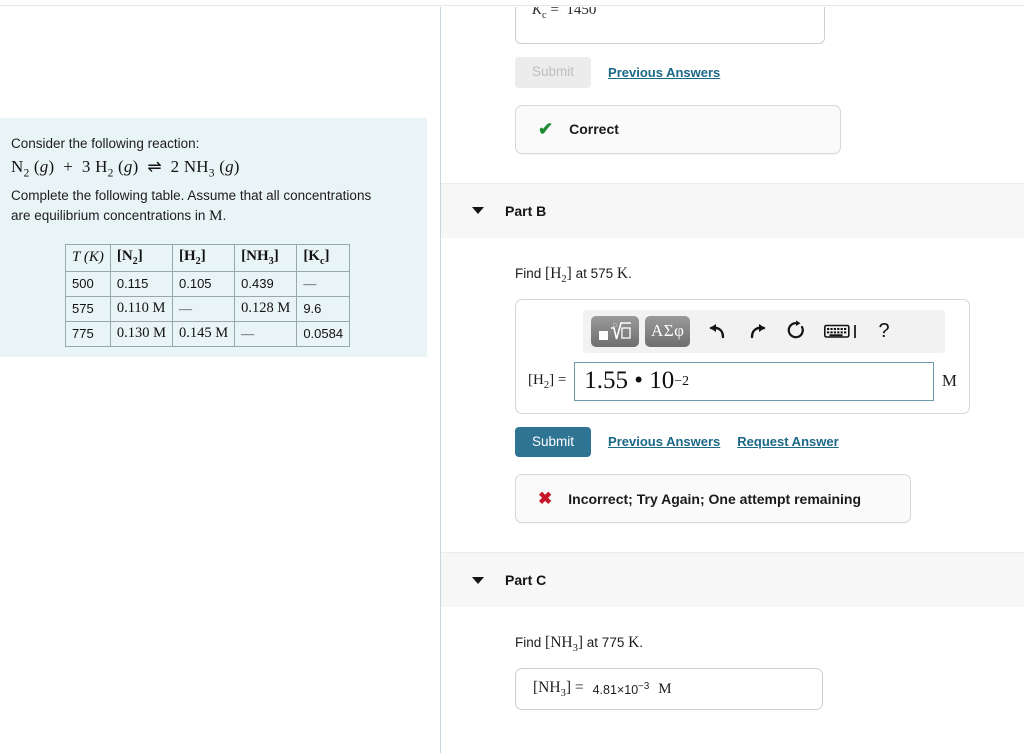 Image resolution: width=1024 pixels, height=753 pixels. I want to click on cell-temp: 775, so click(88, 334).